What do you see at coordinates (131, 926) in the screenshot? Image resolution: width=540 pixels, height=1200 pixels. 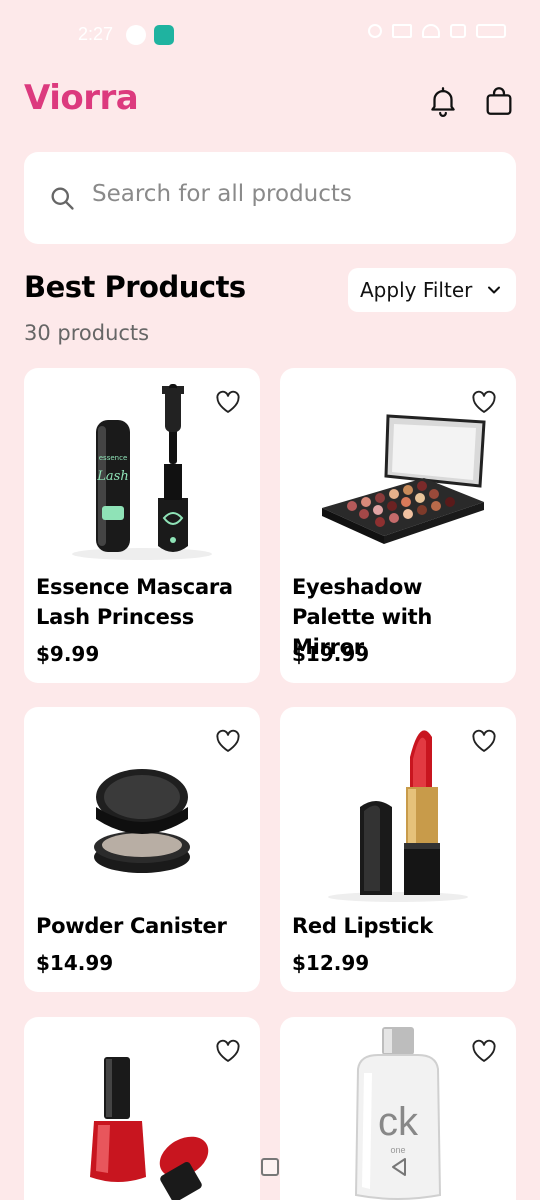 I see `product-name: Powder Canister` at bounding box center [131, 926].